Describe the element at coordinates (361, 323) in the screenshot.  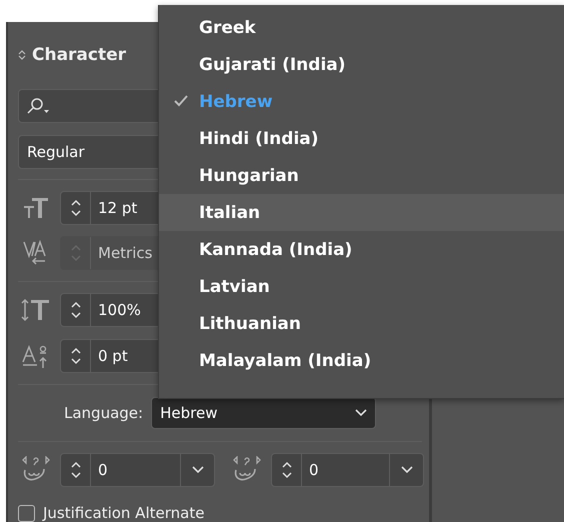
I see `menu-item: Lithuanian` at that location.